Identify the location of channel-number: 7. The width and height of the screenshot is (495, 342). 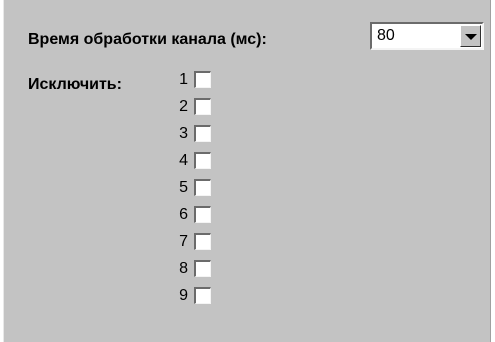
(183, 241).